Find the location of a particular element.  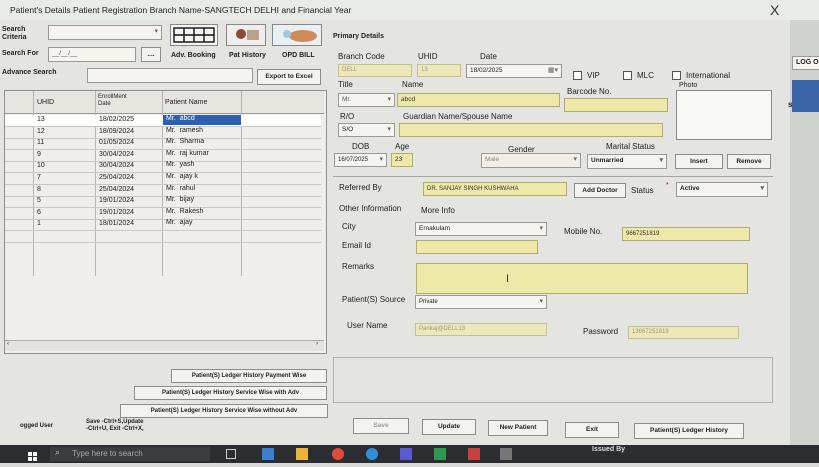

uhid-cell: 1 is located at coordinates (39, 224).